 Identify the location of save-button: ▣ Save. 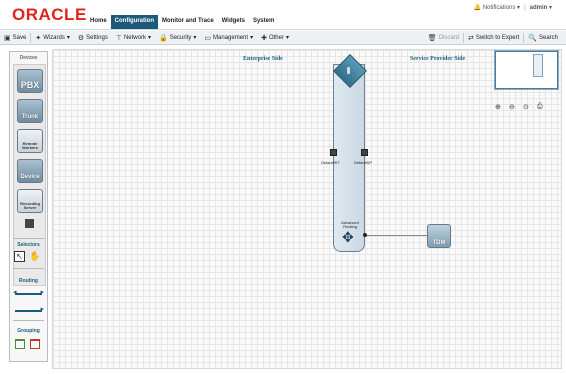
(15, 38).